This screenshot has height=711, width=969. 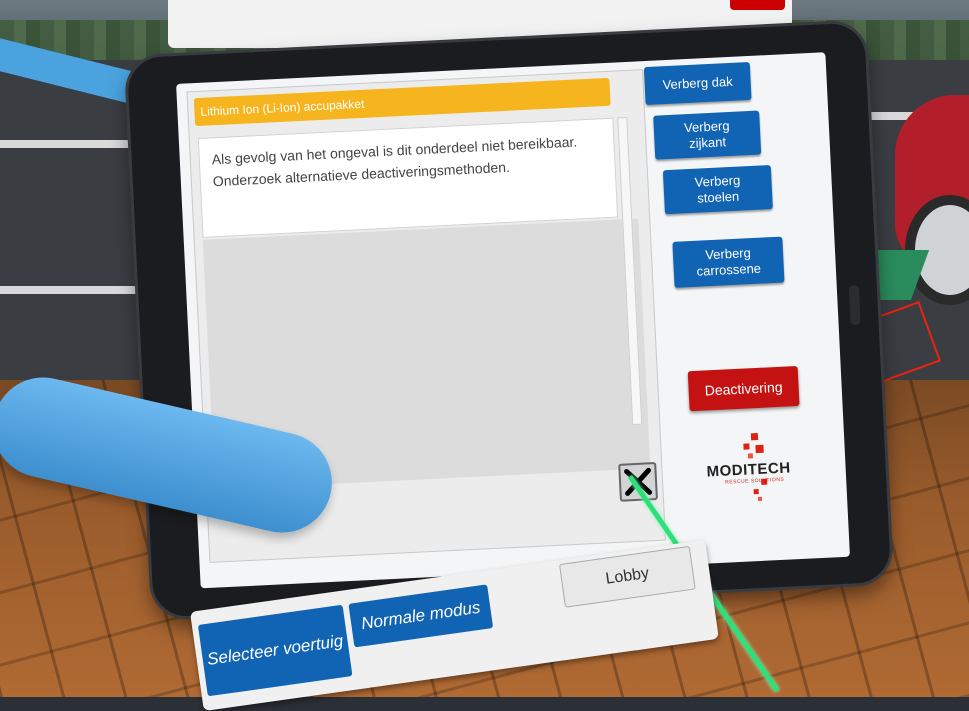 What do you see at coordinates (402, 102) in the screenshot?
I see `component-title: Lithium Ion (Li-Ion) accupakket` at bounding box center [402, 102].